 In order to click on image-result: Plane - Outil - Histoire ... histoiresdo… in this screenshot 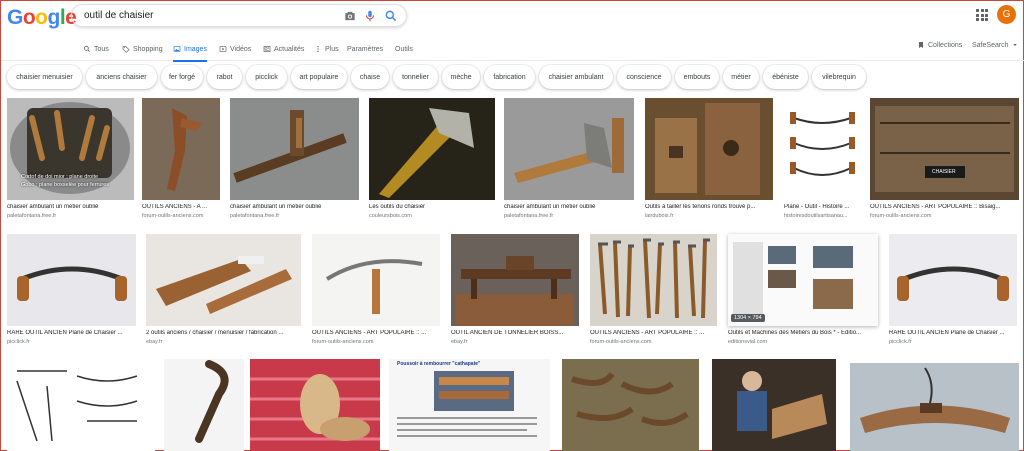, I will do `click(822, 161)`.